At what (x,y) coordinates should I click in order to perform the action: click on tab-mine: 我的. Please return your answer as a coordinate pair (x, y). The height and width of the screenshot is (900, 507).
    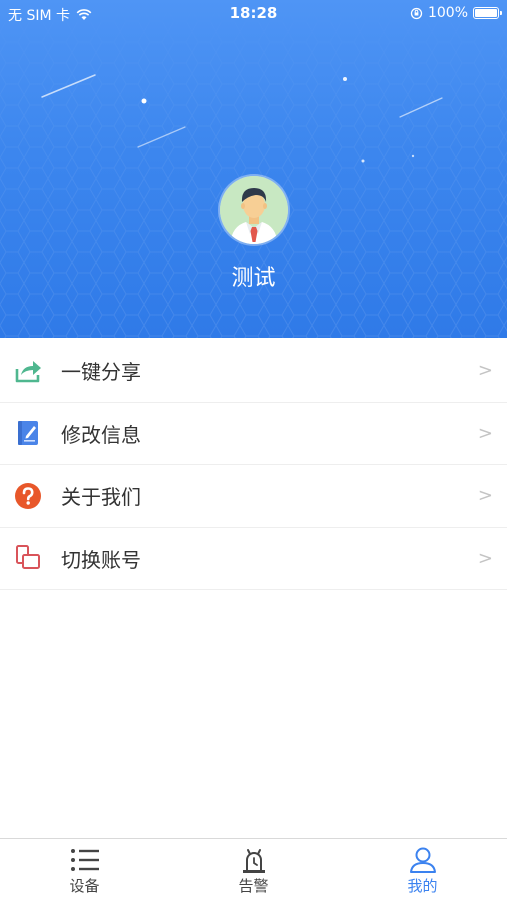
    Looking at the image, I should click on (422, 869).